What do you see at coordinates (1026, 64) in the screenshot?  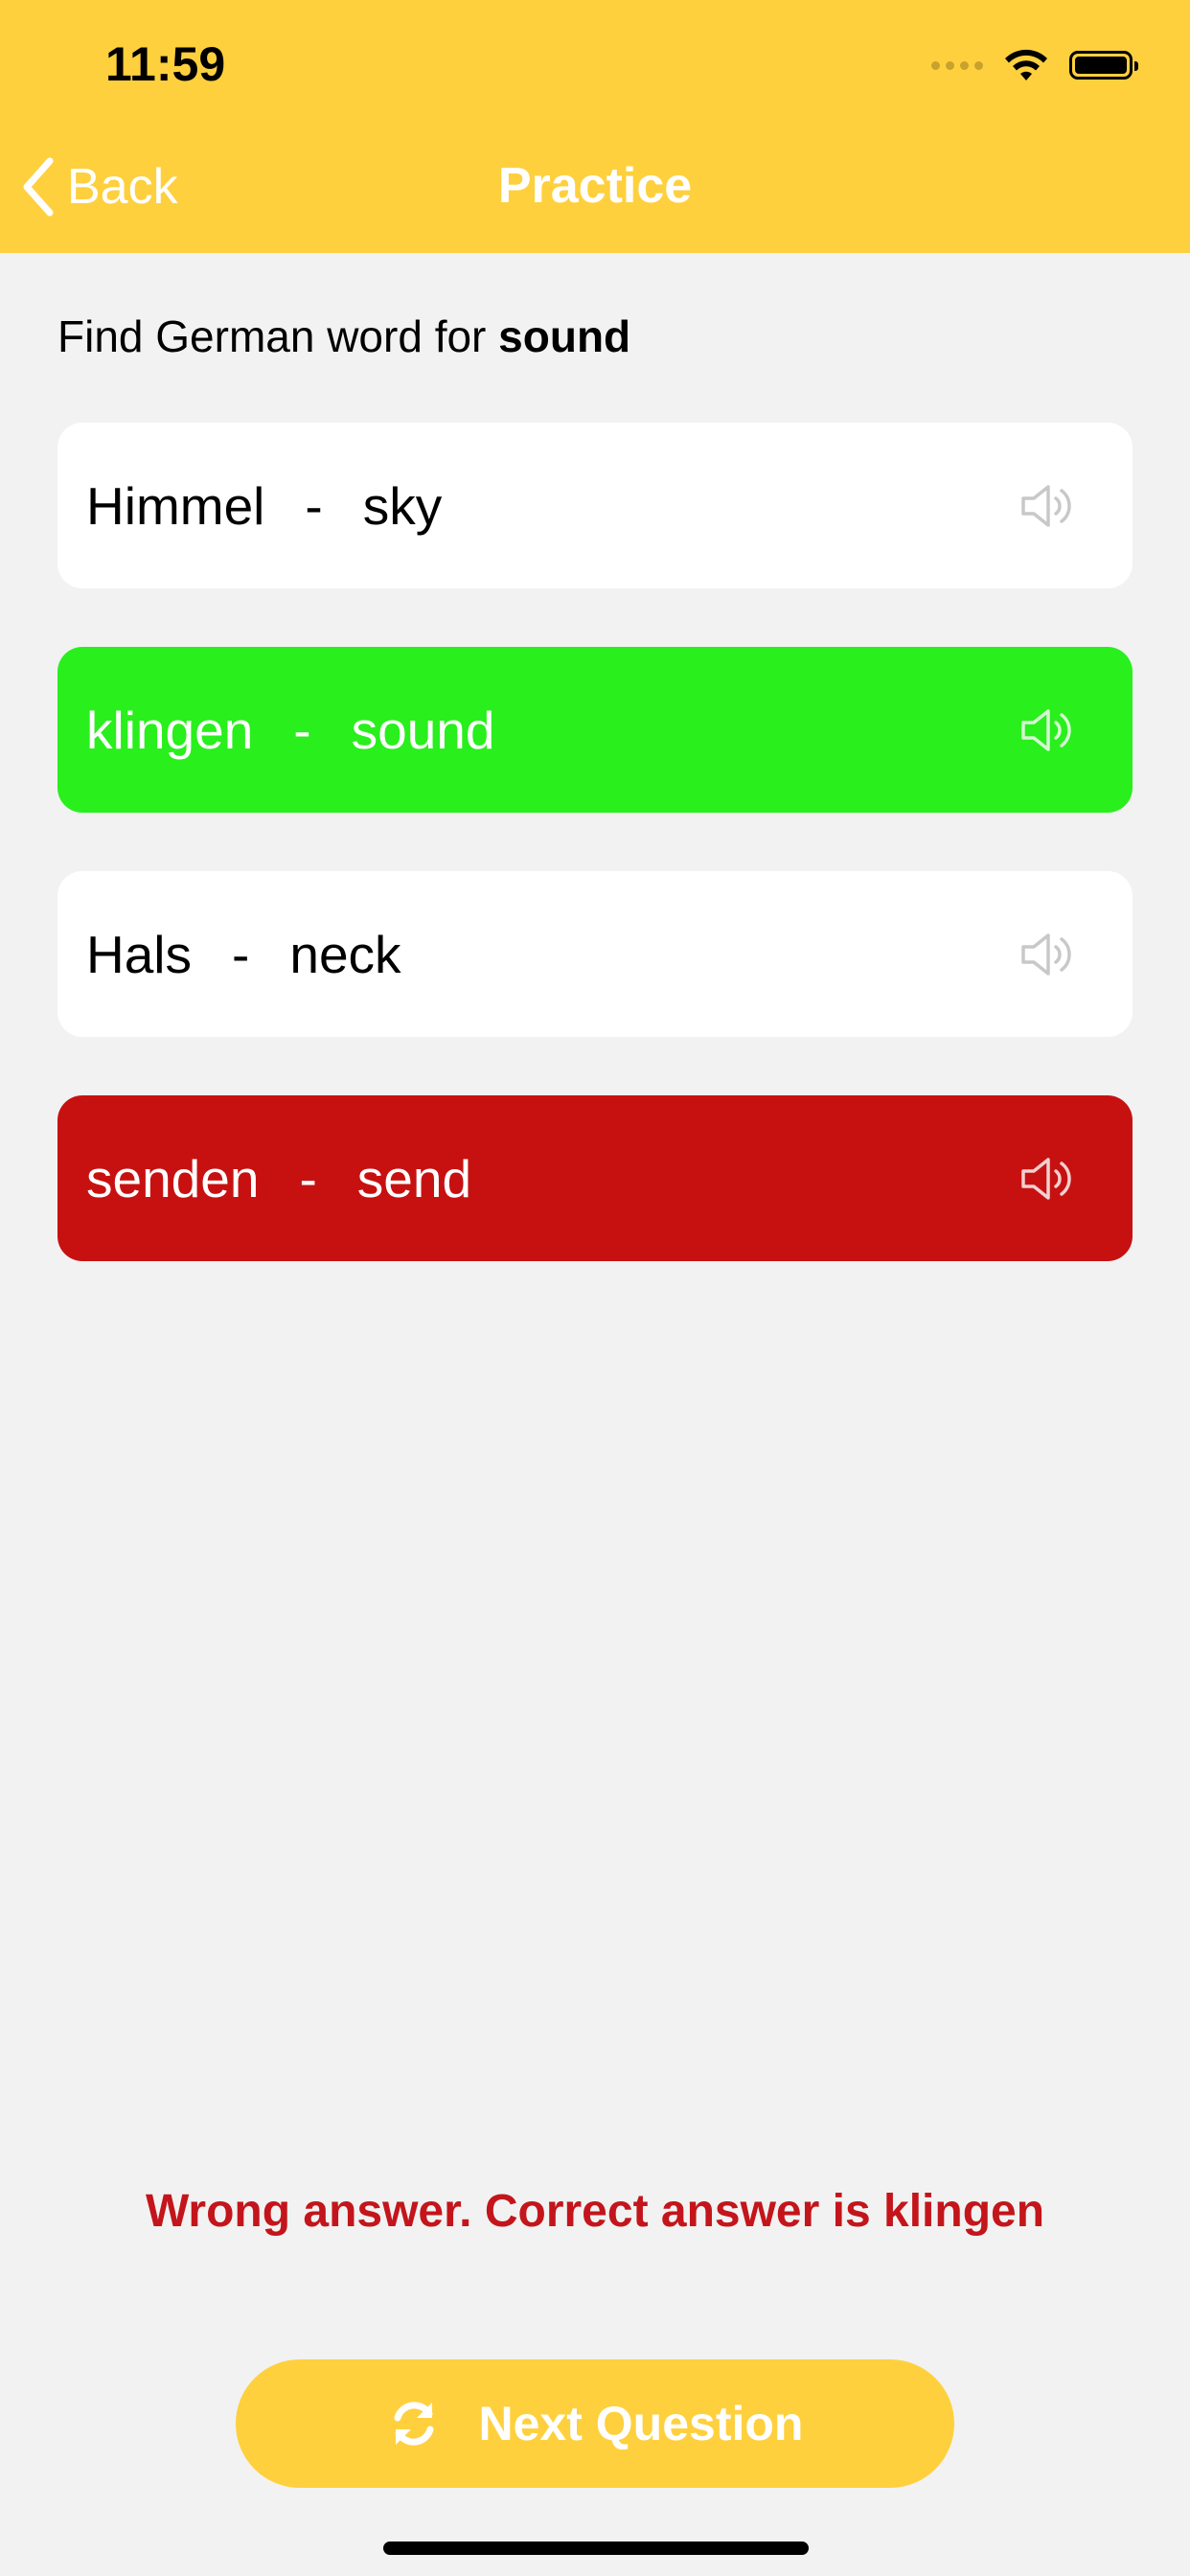 I see `wifi-icon` at bounding box center [1026, 64].